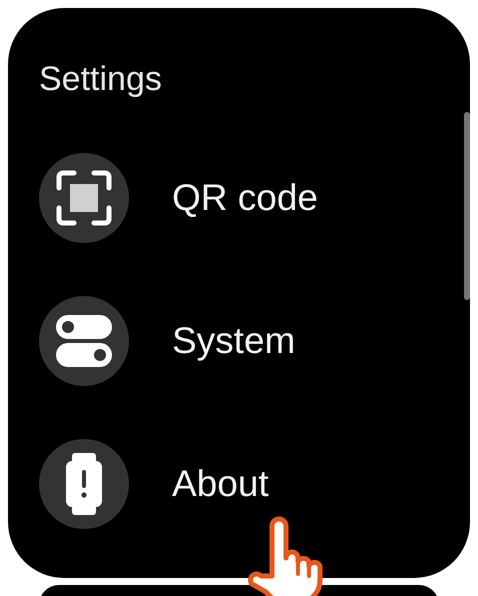 This screenshot has height=596, width=478. Describe the element at coordinates (84, 198) in the screenshot. I see `qr-scan-icon` at that location.